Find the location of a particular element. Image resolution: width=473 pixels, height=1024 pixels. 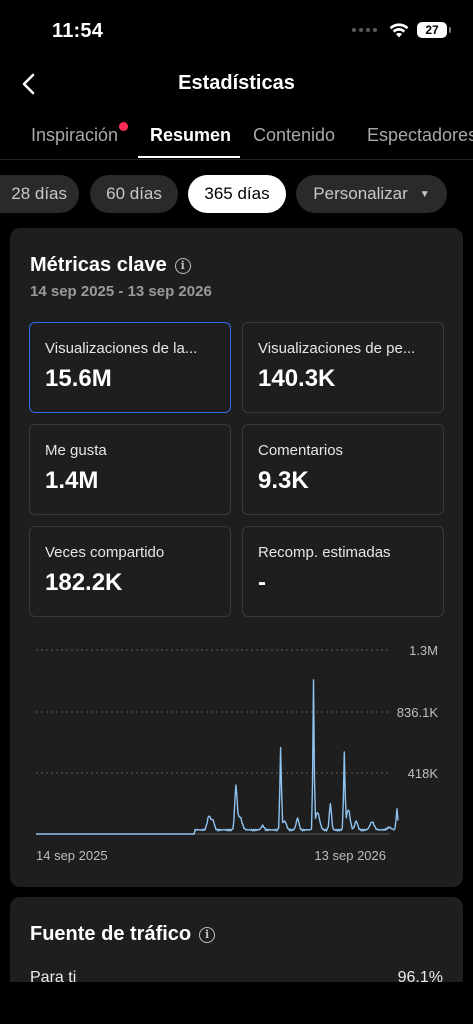

metric-value: 1.4M is located at coordinates (72, 480).